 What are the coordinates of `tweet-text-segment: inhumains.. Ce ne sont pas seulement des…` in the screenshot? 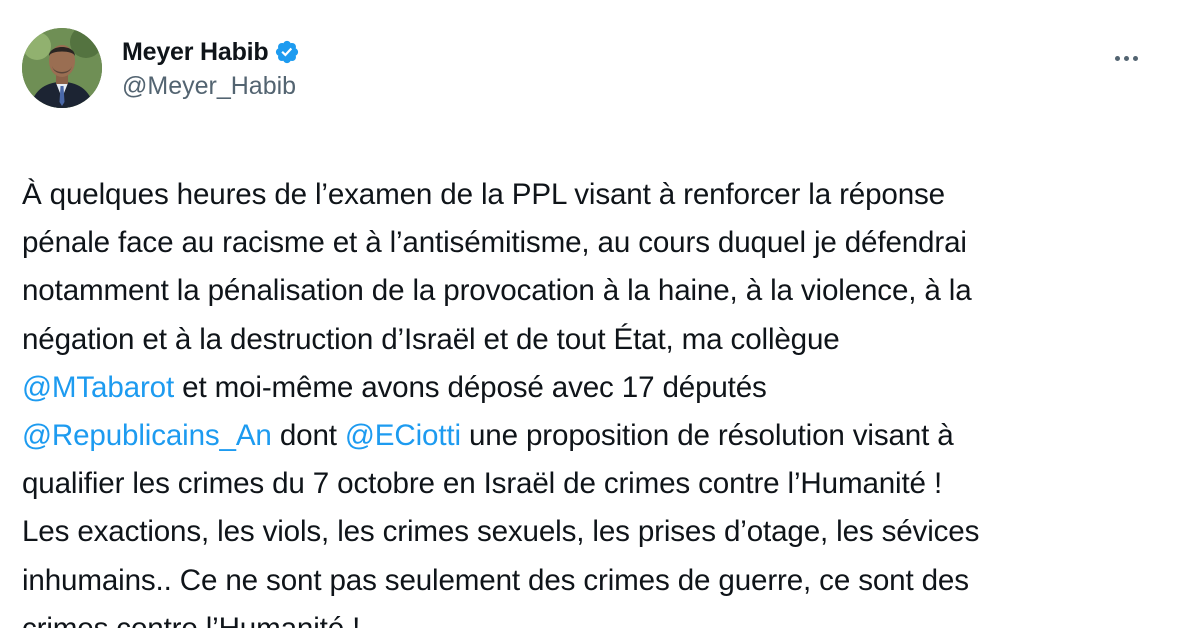 It's located at (495, 580).